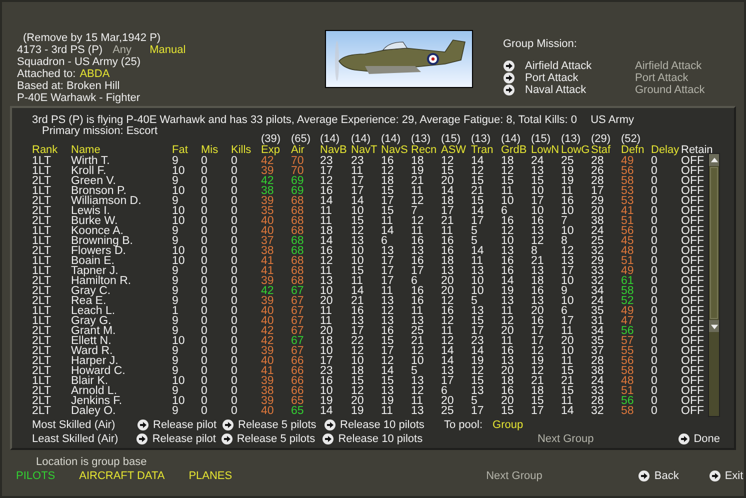 The image size is (746, 498). I want to click on pilot-name: Gray C., so click(91, 291).